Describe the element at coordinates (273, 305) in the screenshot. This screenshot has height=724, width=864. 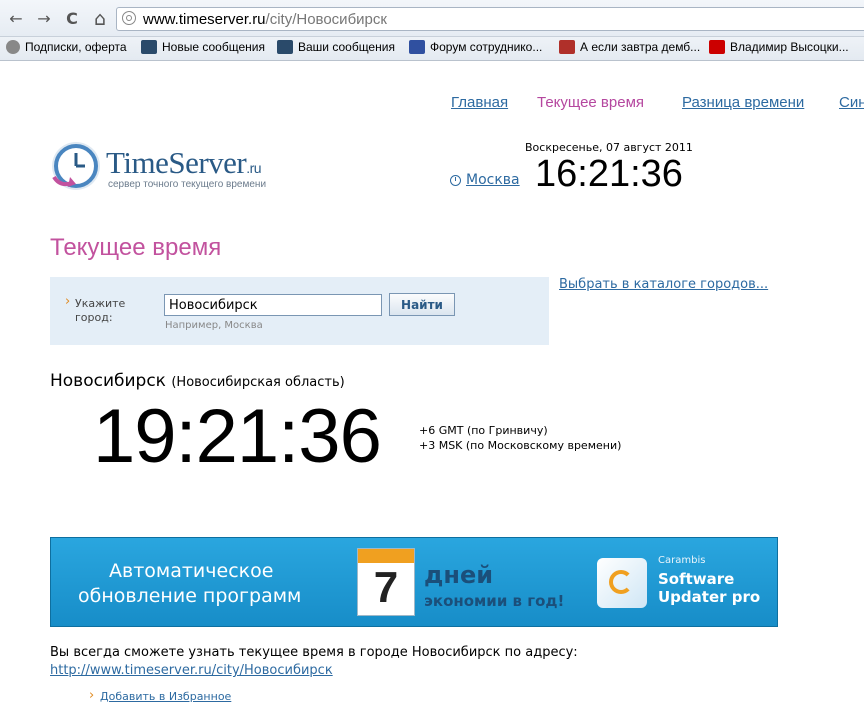
I see `city-search-input` at that location.